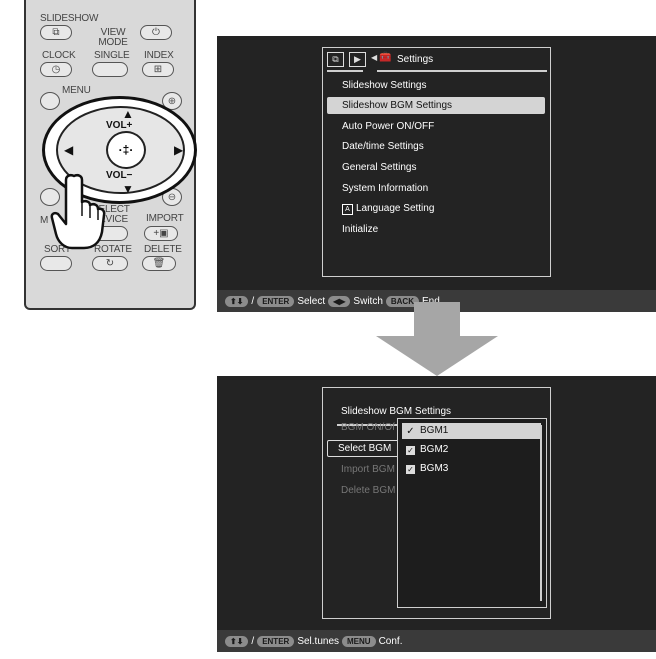 Image resolution: width=656 pixels, height=659 pixels. What do you see at coordinates (50, 101) in the screenshot?
I see `menu-button` at bounding box center [50, 101].